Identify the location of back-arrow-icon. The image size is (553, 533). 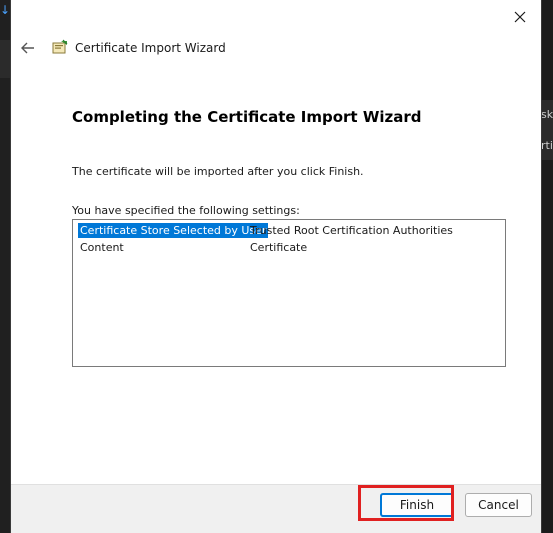
(27, 48).